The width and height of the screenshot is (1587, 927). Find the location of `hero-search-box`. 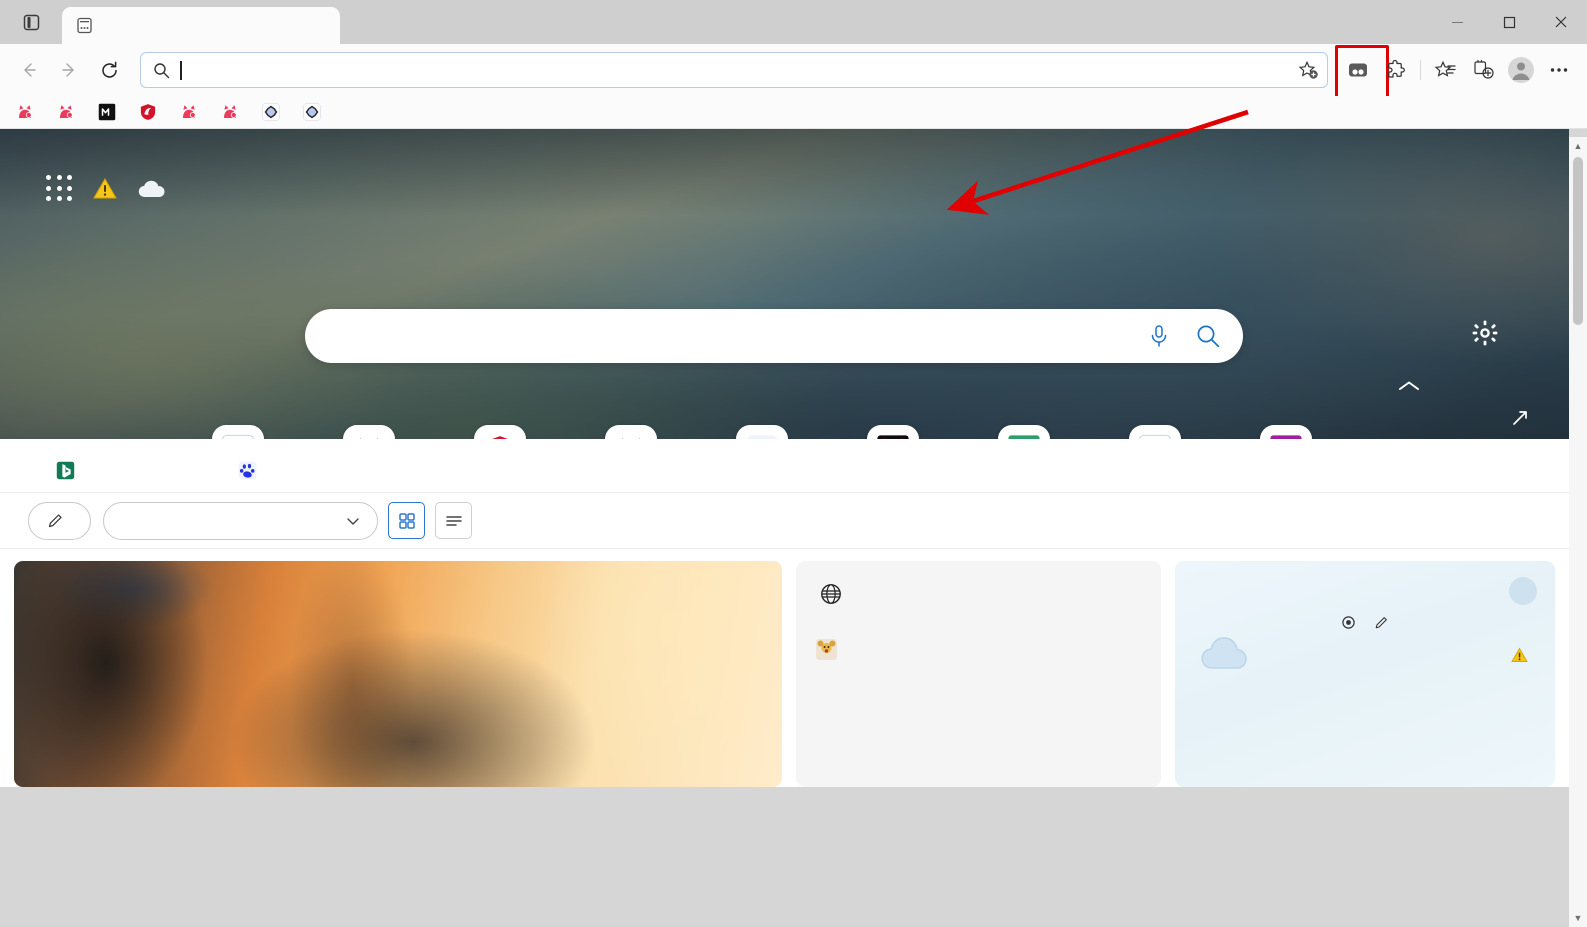

hero-search-box is located at coordinates (774, 336).